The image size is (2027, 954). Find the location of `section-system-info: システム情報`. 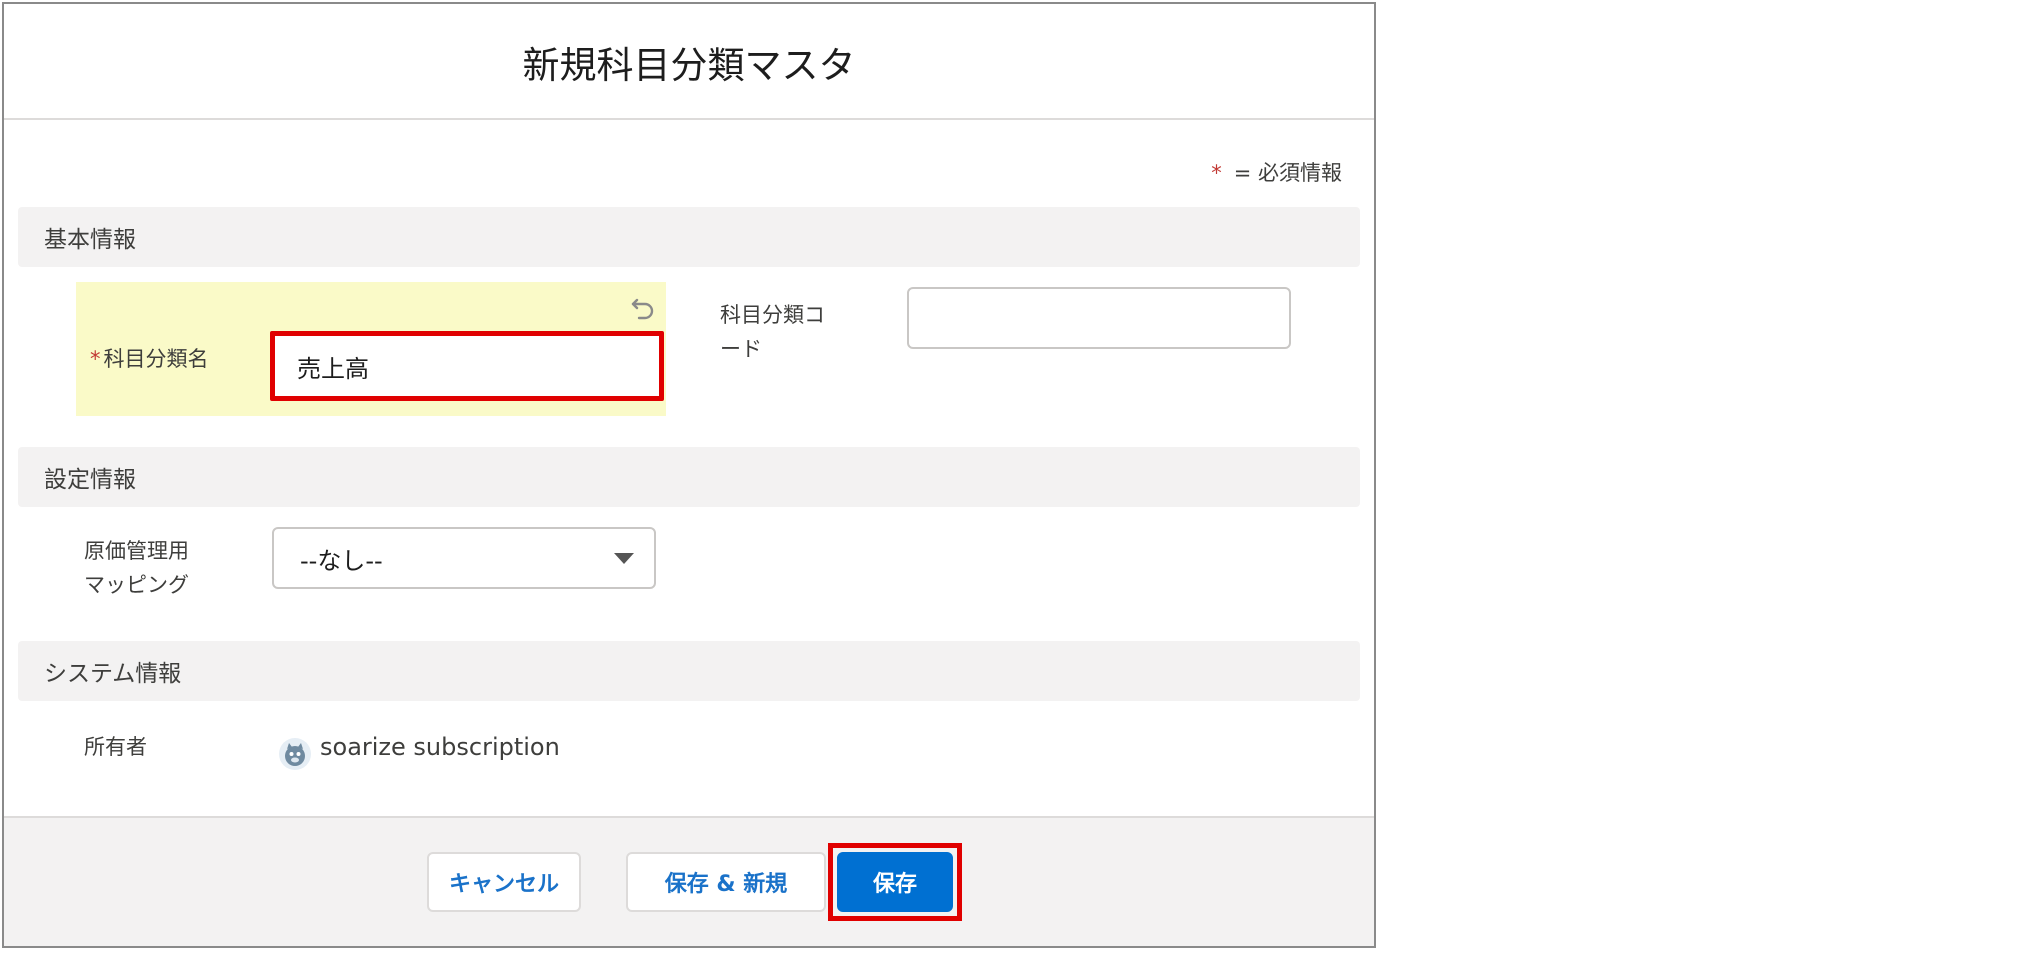

section-system-info: システム情報 is located at coordinates (689, 671).